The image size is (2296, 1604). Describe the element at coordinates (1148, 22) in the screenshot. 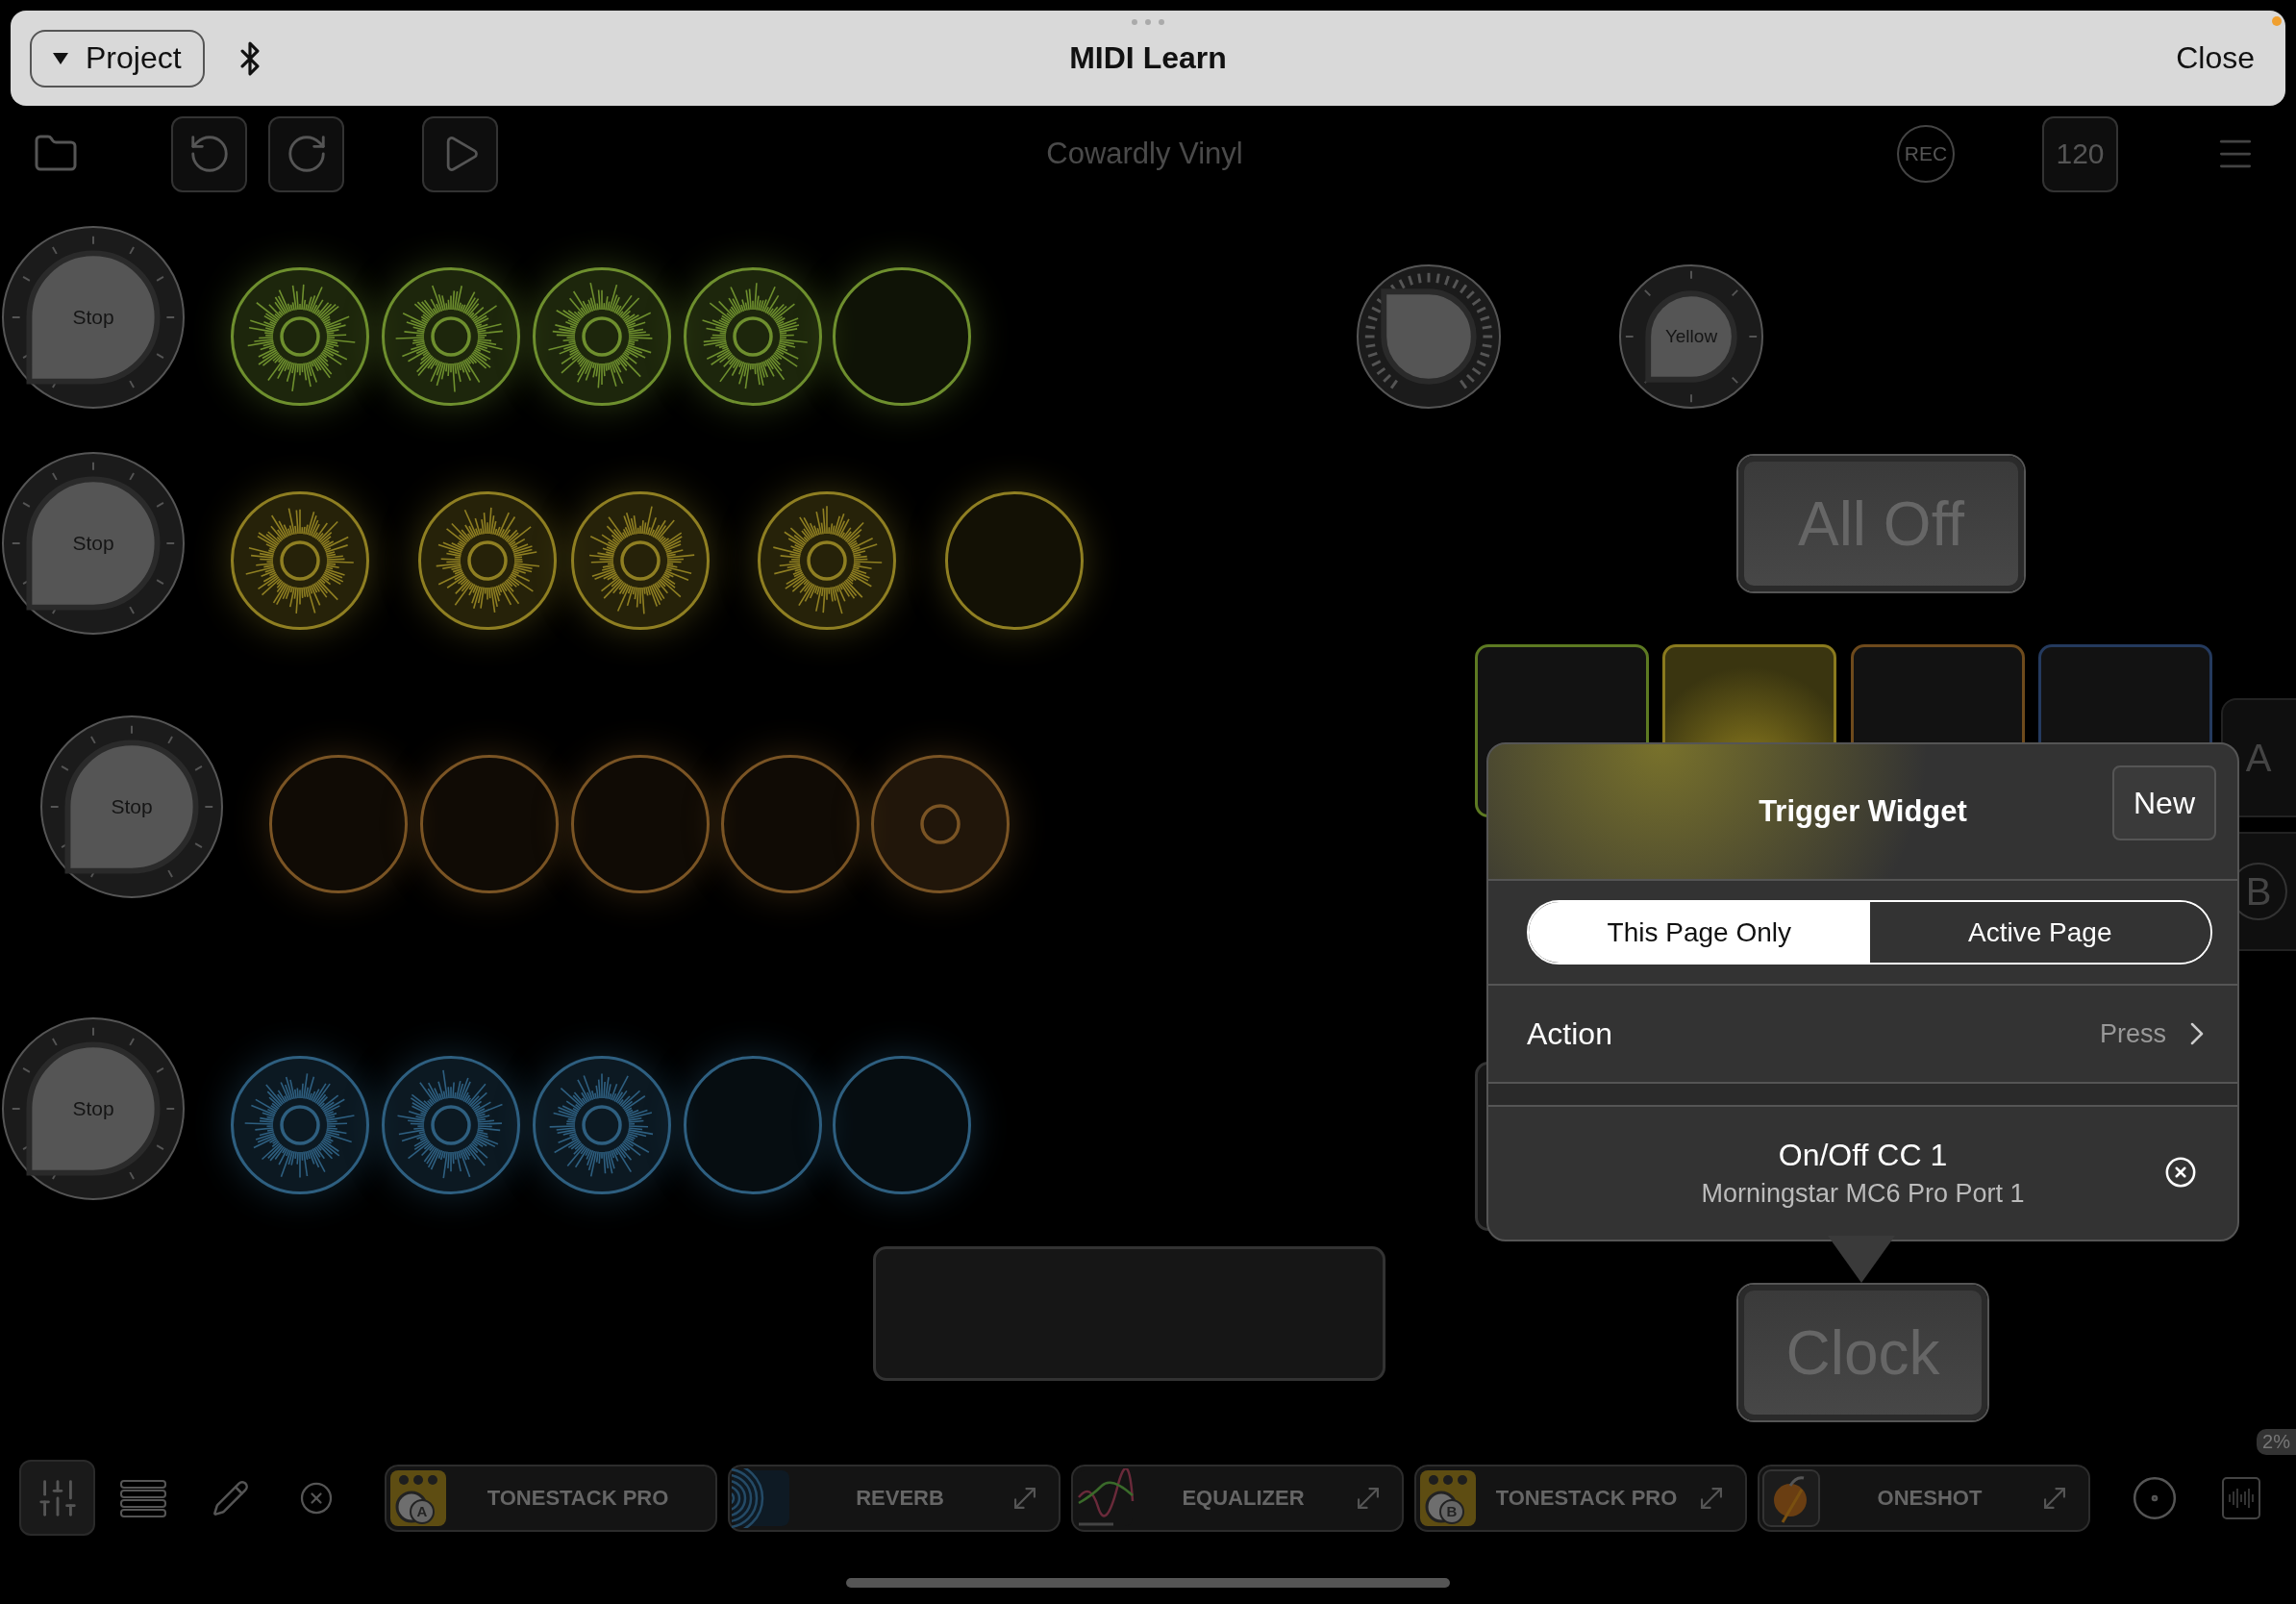

I see `grabber-icon` at that location.